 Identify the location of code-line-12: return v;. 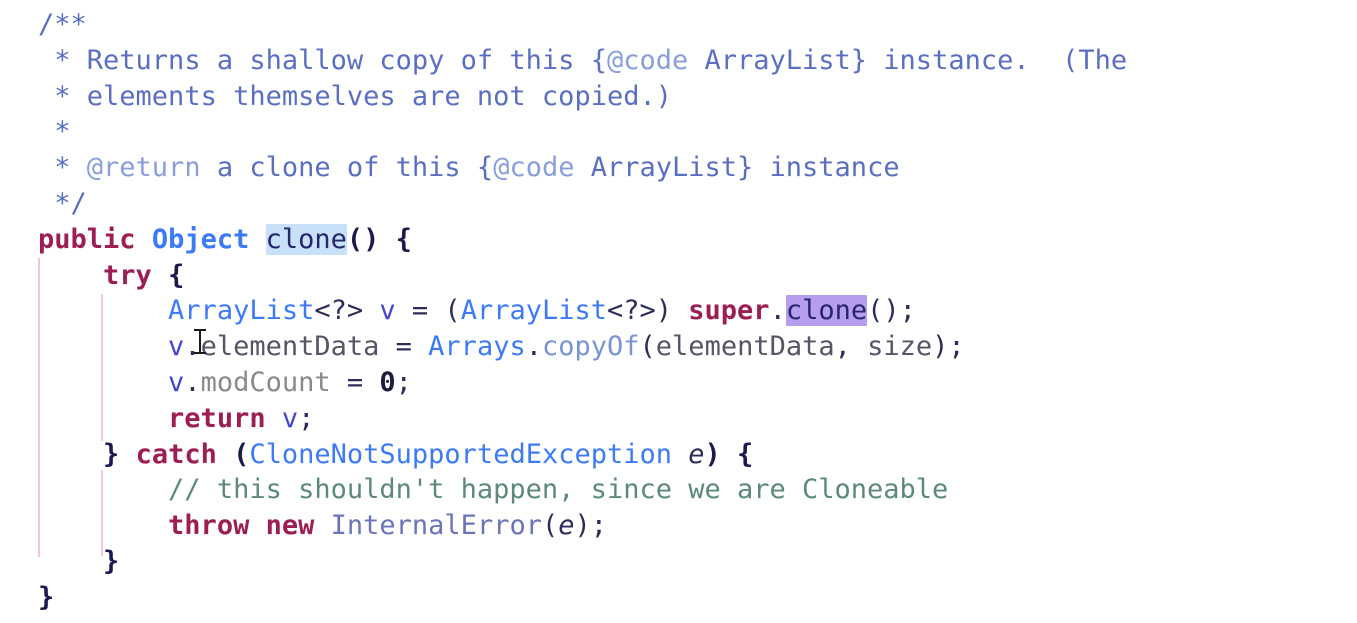
(697, 419).